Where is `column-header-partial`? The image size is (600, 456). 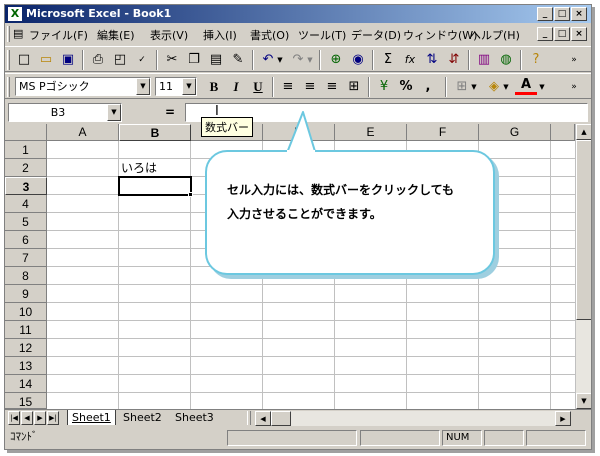
column-header-partial is located at coordinates (563, 132).